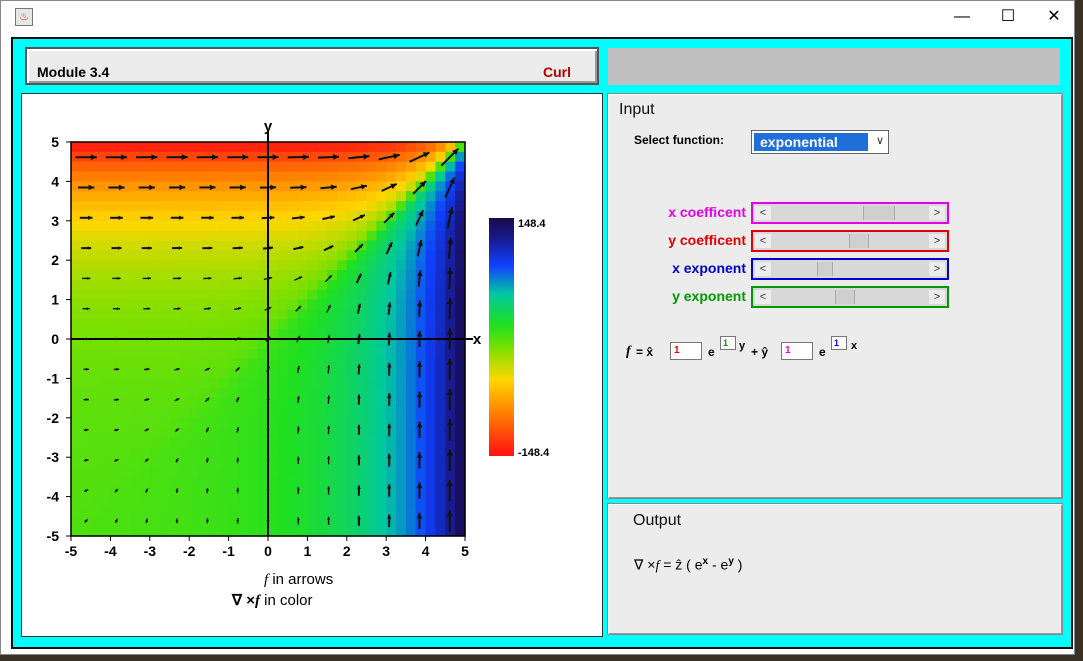 This screenshot has height=661, width=1083. Describe the element at coordinates (308, 551) in the screenshot. I see `x-tick-label: 1` at that location.